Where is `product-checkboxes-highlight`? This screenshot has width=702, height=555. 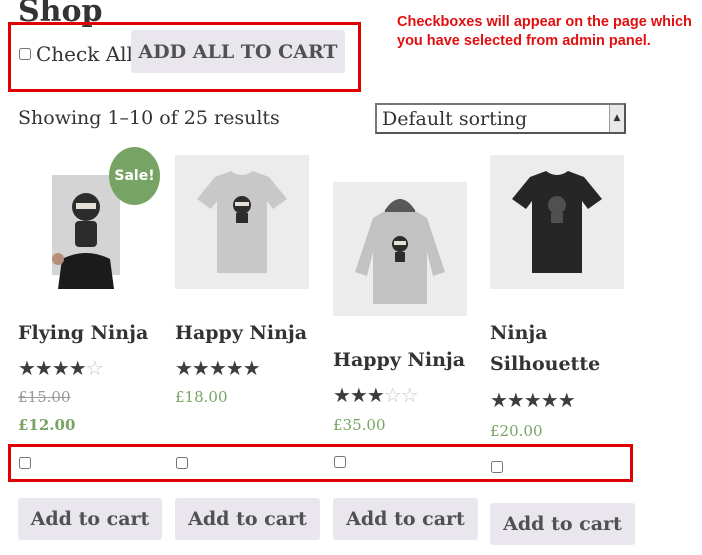 product-checkboxes-highlight is located at coordinates (320, 463).